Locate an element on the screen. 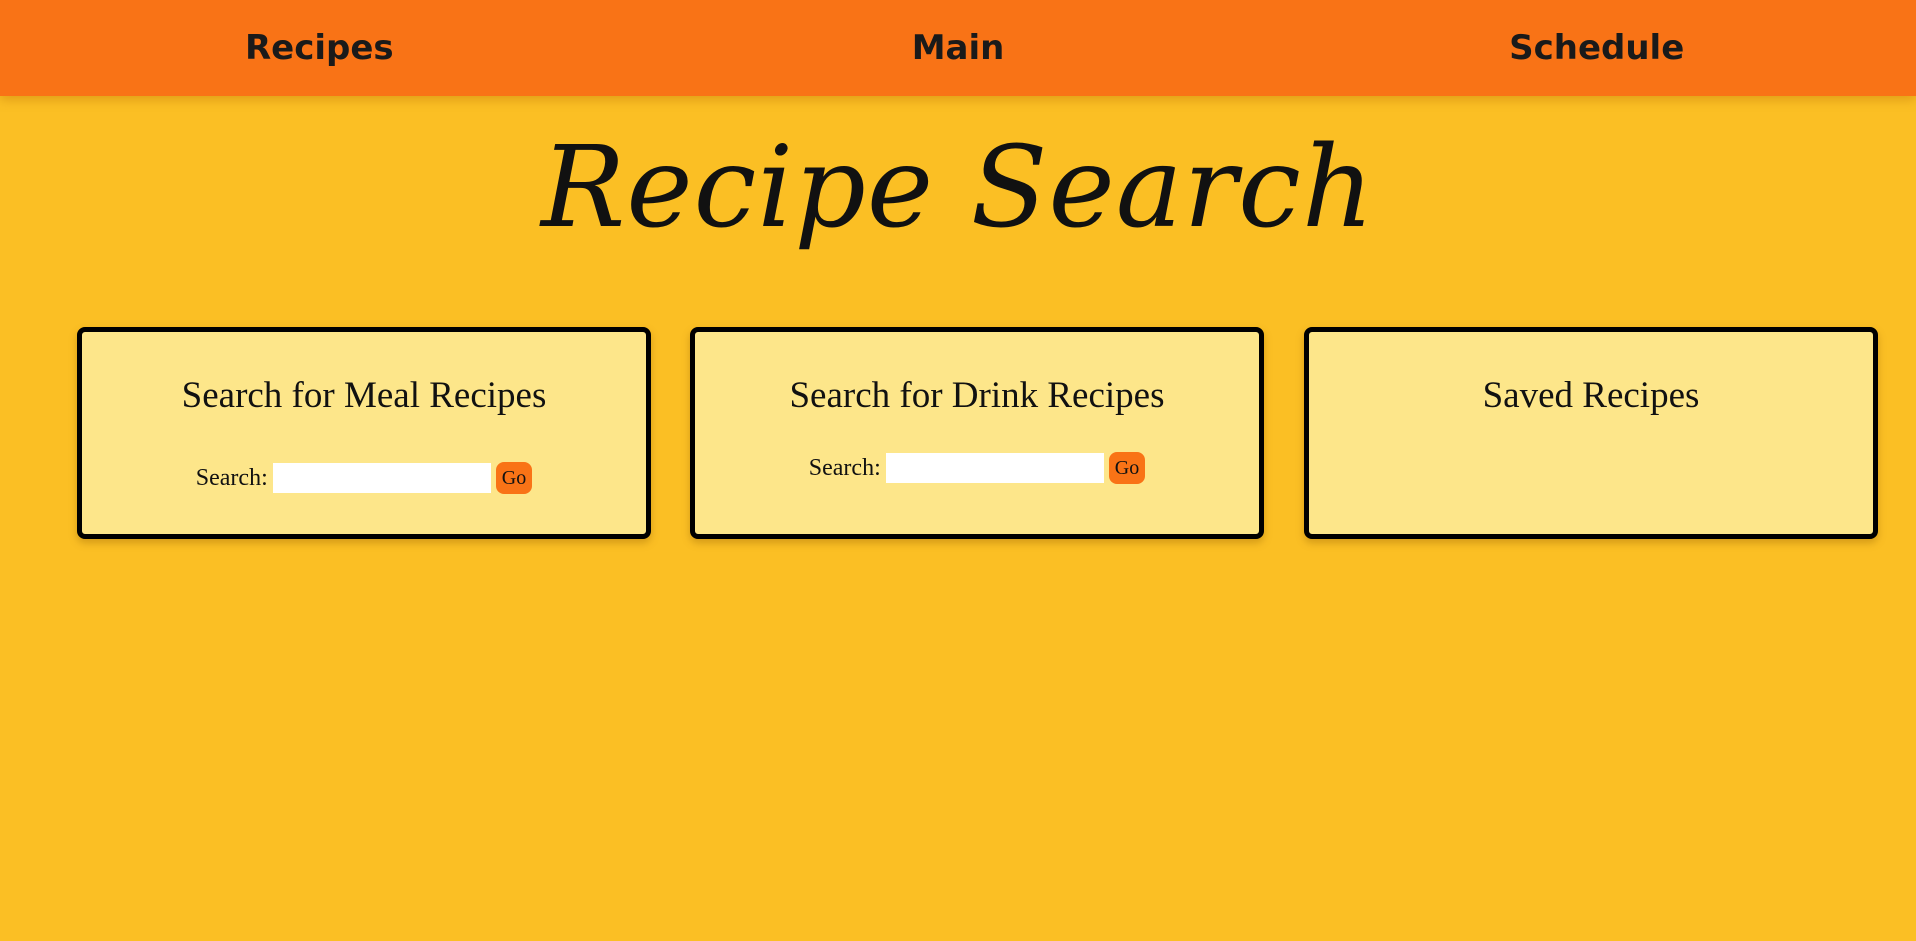  nav-link-main: Main is located at coordinates (958, 48).